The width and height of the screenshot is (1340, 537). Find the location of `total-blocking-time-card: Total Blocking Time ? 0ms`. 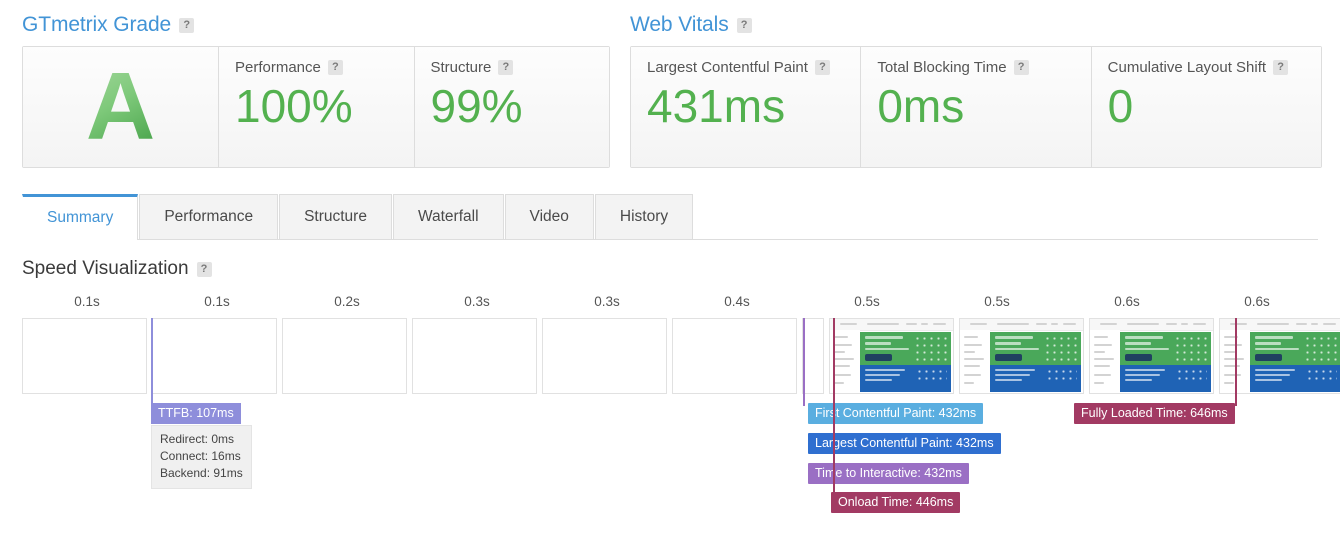

total-blocking-time-card: Total Blocking Time ? 0ms is located at coordinates (976, 107).